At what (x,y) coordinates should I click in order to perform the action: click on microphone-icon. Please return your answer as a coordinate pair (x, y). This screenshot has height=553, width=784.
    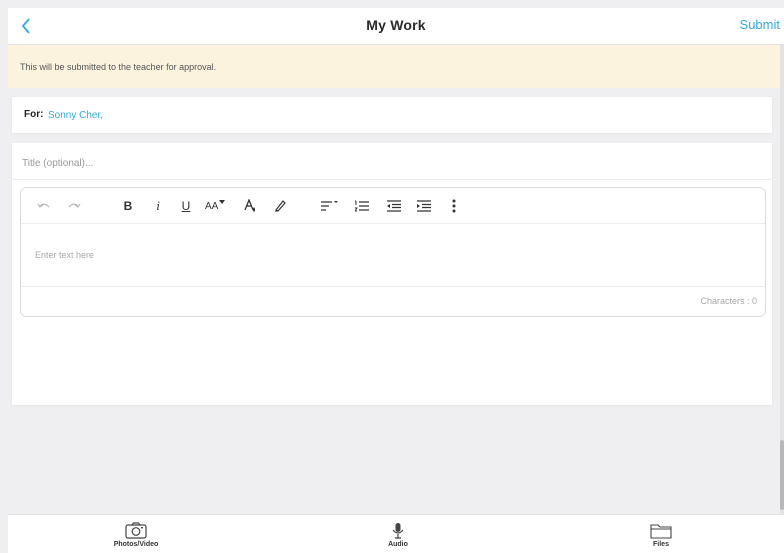
    Looking at the image, I should click on (398, 531).